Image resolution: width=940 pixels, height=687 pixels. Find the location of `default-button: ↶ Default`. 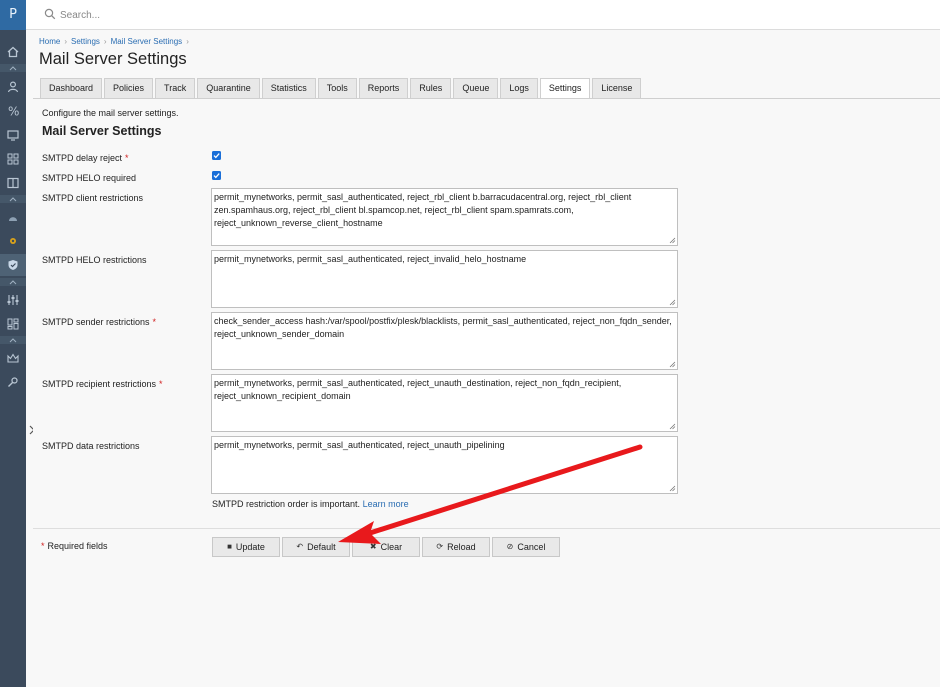

default-button: ↶ Default is located at coordinates (316, 547).